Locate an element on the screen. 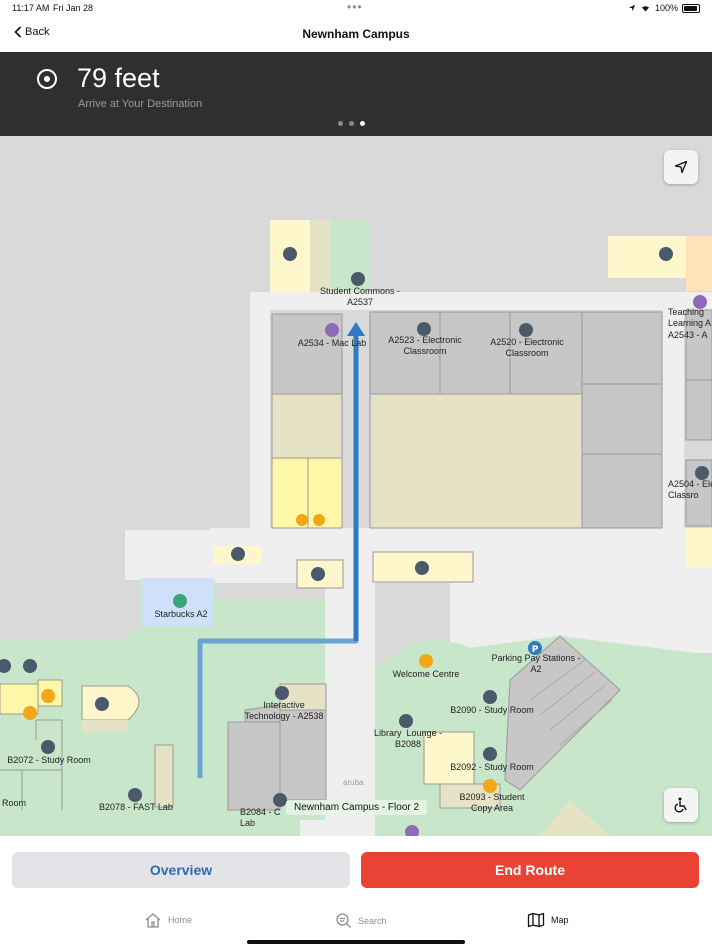 The height and width of the screenshot is (950, 712). tab-search-label: Search is located at coordinates (372, 920).